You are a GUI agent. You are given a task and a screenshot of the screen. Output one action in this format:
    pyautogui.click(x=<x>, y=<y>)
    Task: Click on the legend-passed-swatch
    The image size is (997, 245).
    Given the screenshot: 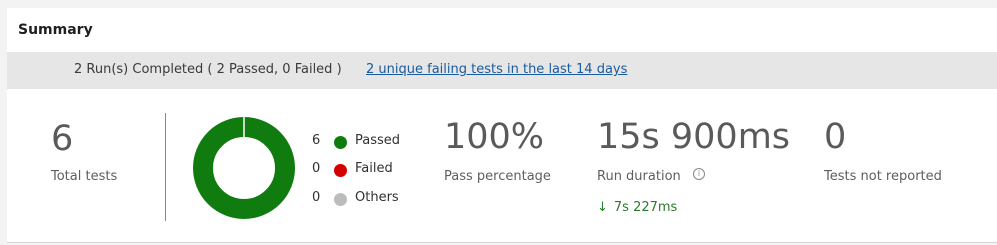 What is the action you would take?
    pyautogui.click(x=340, y=142)
    